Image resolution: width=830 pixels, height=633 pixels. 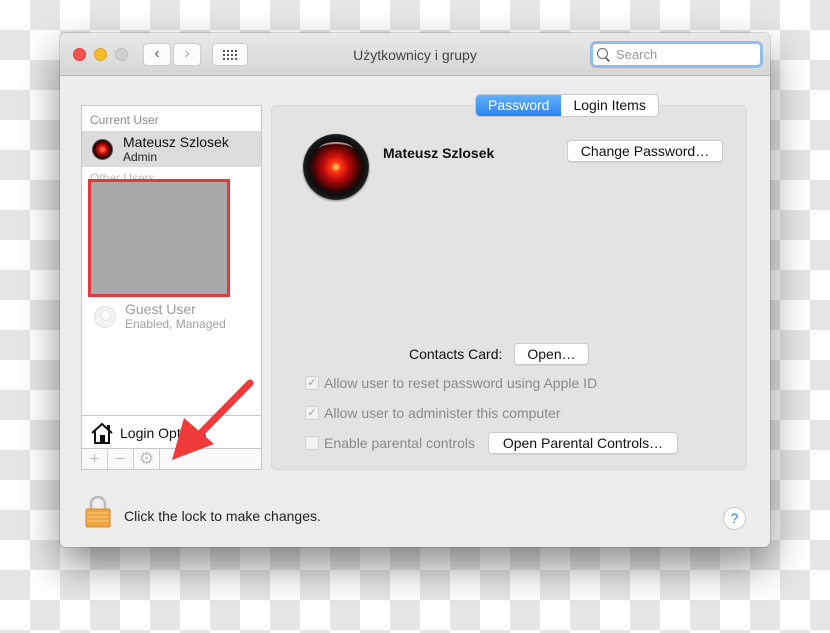 I want to click on guest-user-item: Guest User Enabled, Managed, so click(x=160, y=316).